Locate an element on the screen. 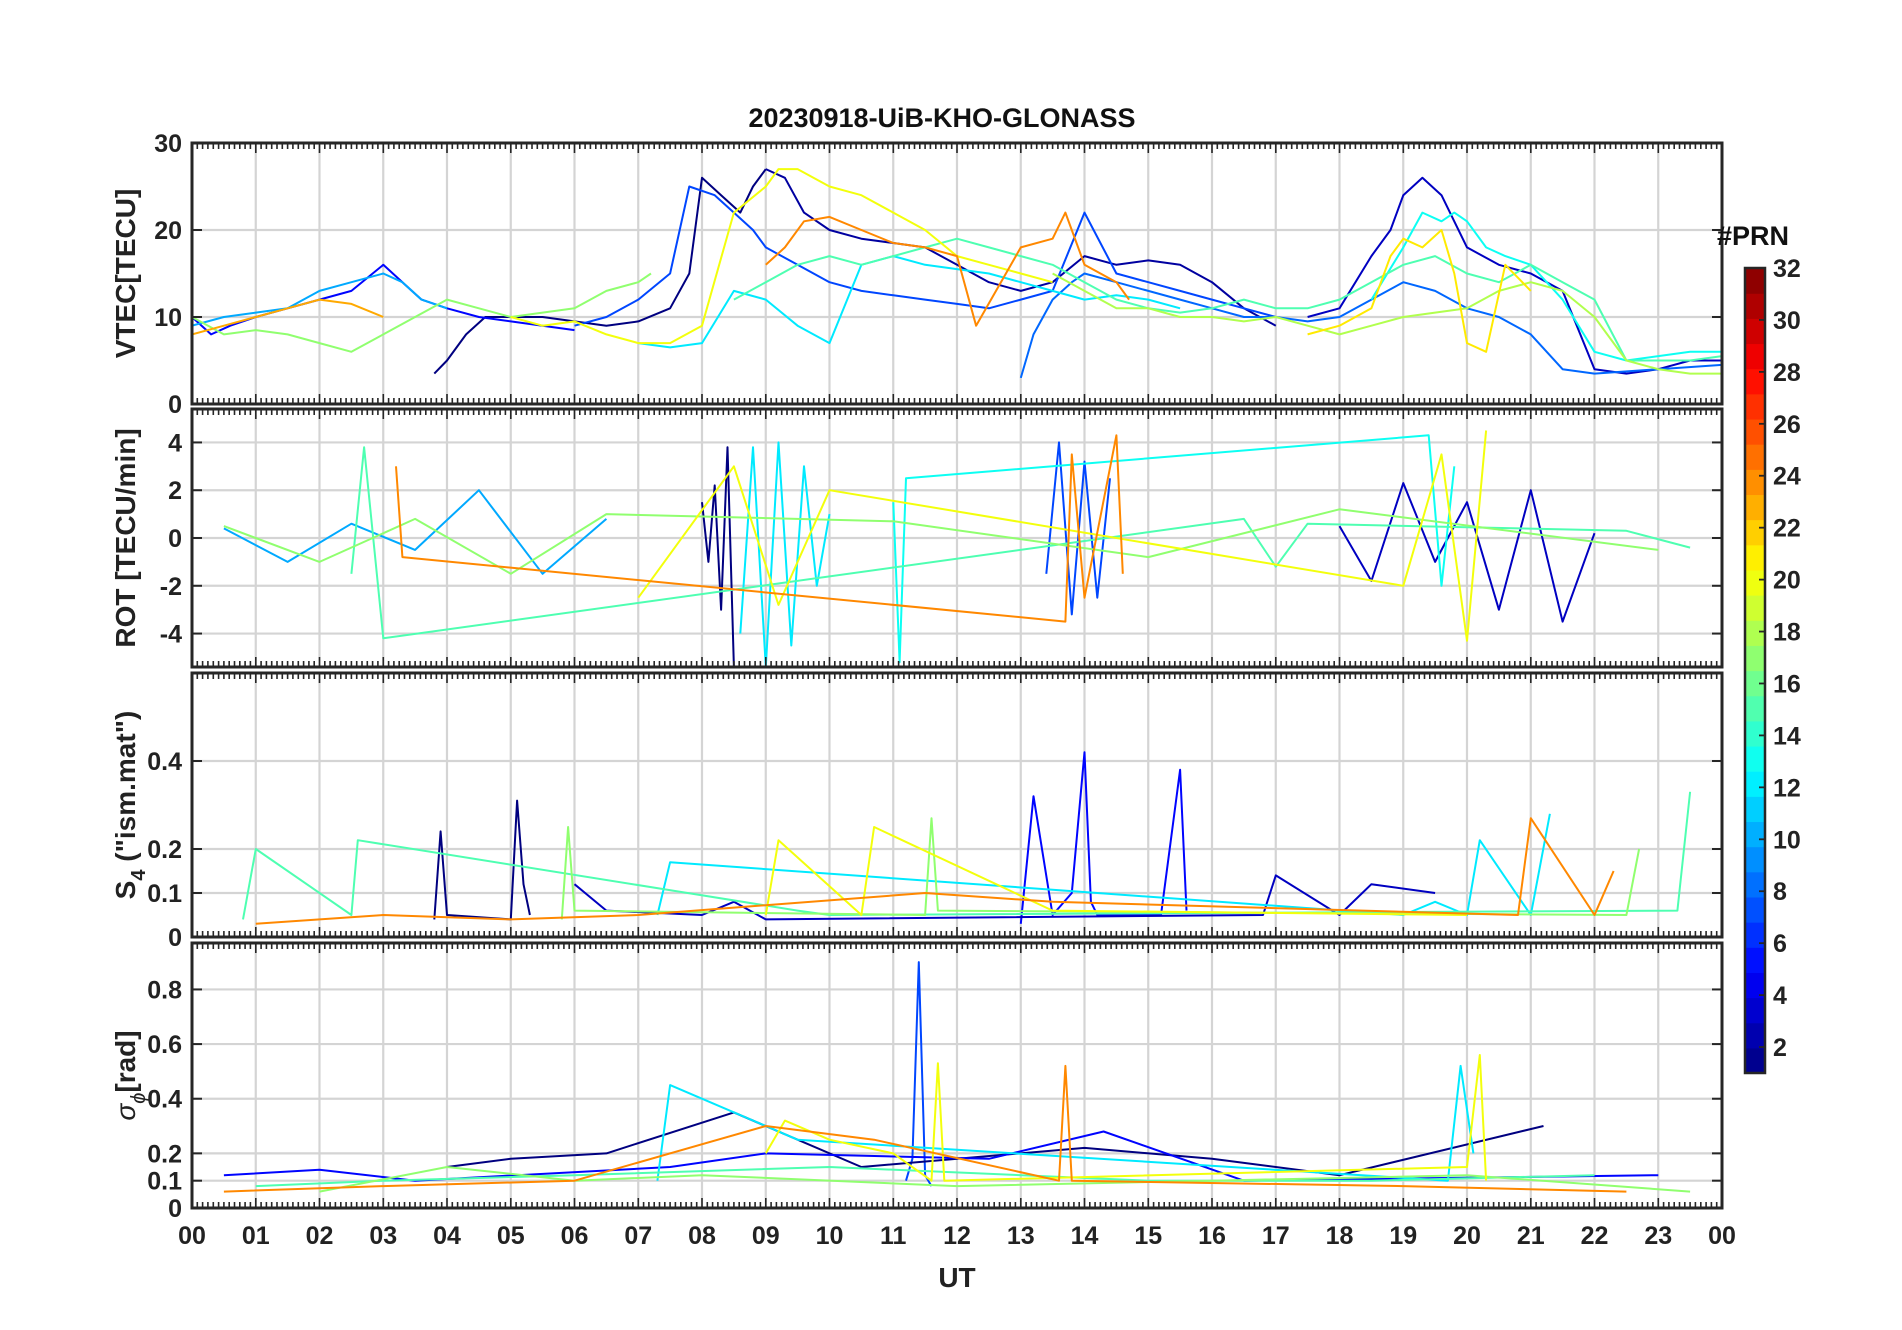 The height and width of the screenshot is (1330, 1902). y-tick-label: 10 is located at coordinates (168, 318).